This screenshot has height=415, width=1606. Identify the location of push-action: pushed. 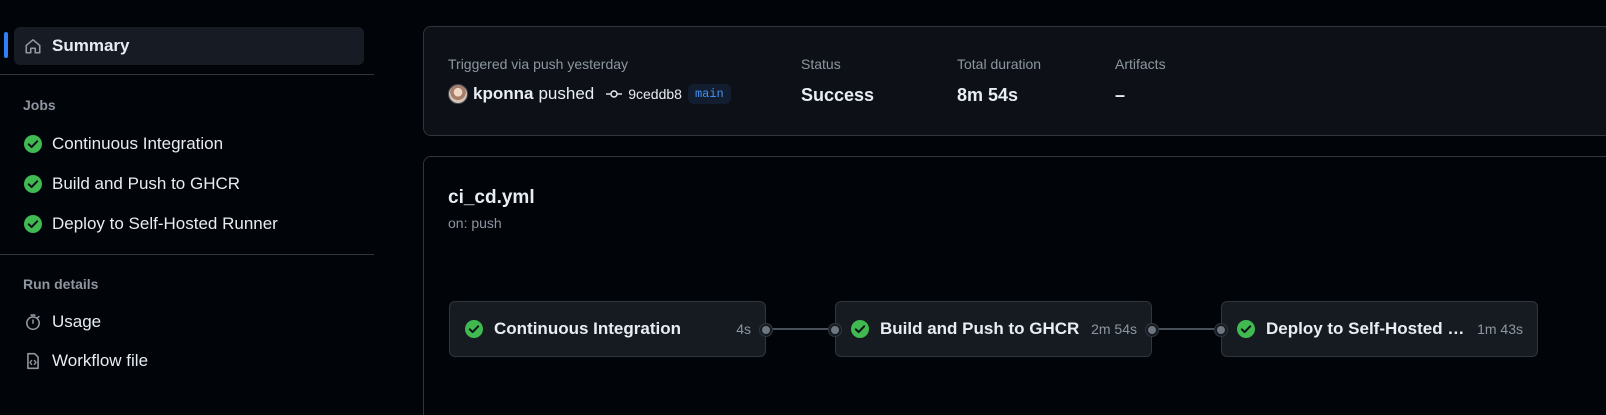
(566, 93).